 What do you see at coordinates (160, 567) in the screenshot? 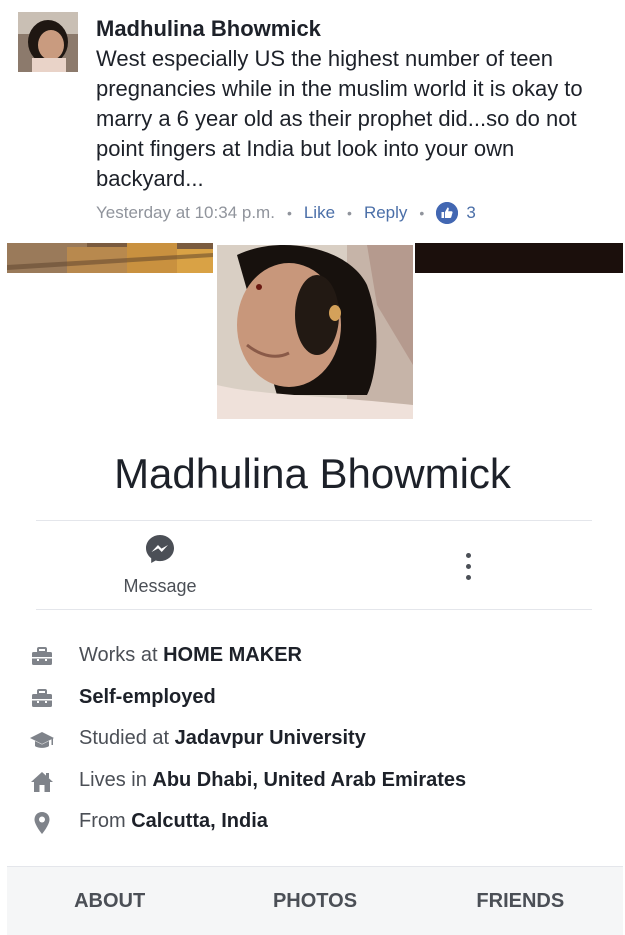
I see `message-button: Message` at bounding box center [160, 567].